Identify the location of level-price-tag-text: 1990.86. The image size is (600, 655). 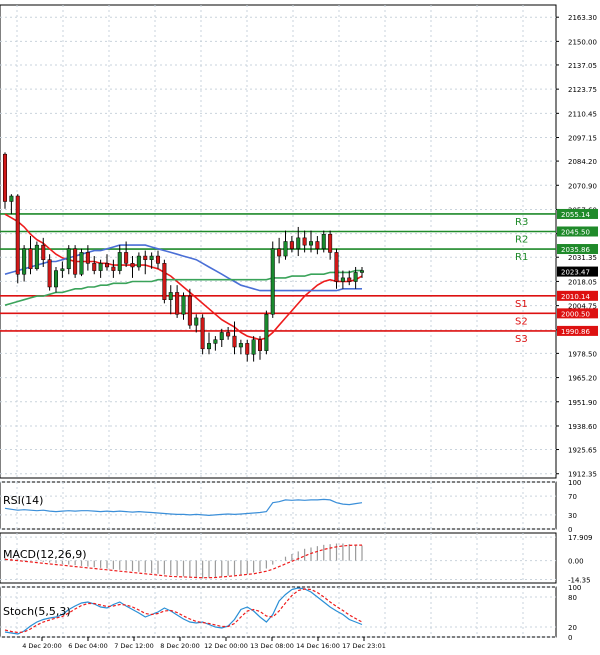
(575, 332).